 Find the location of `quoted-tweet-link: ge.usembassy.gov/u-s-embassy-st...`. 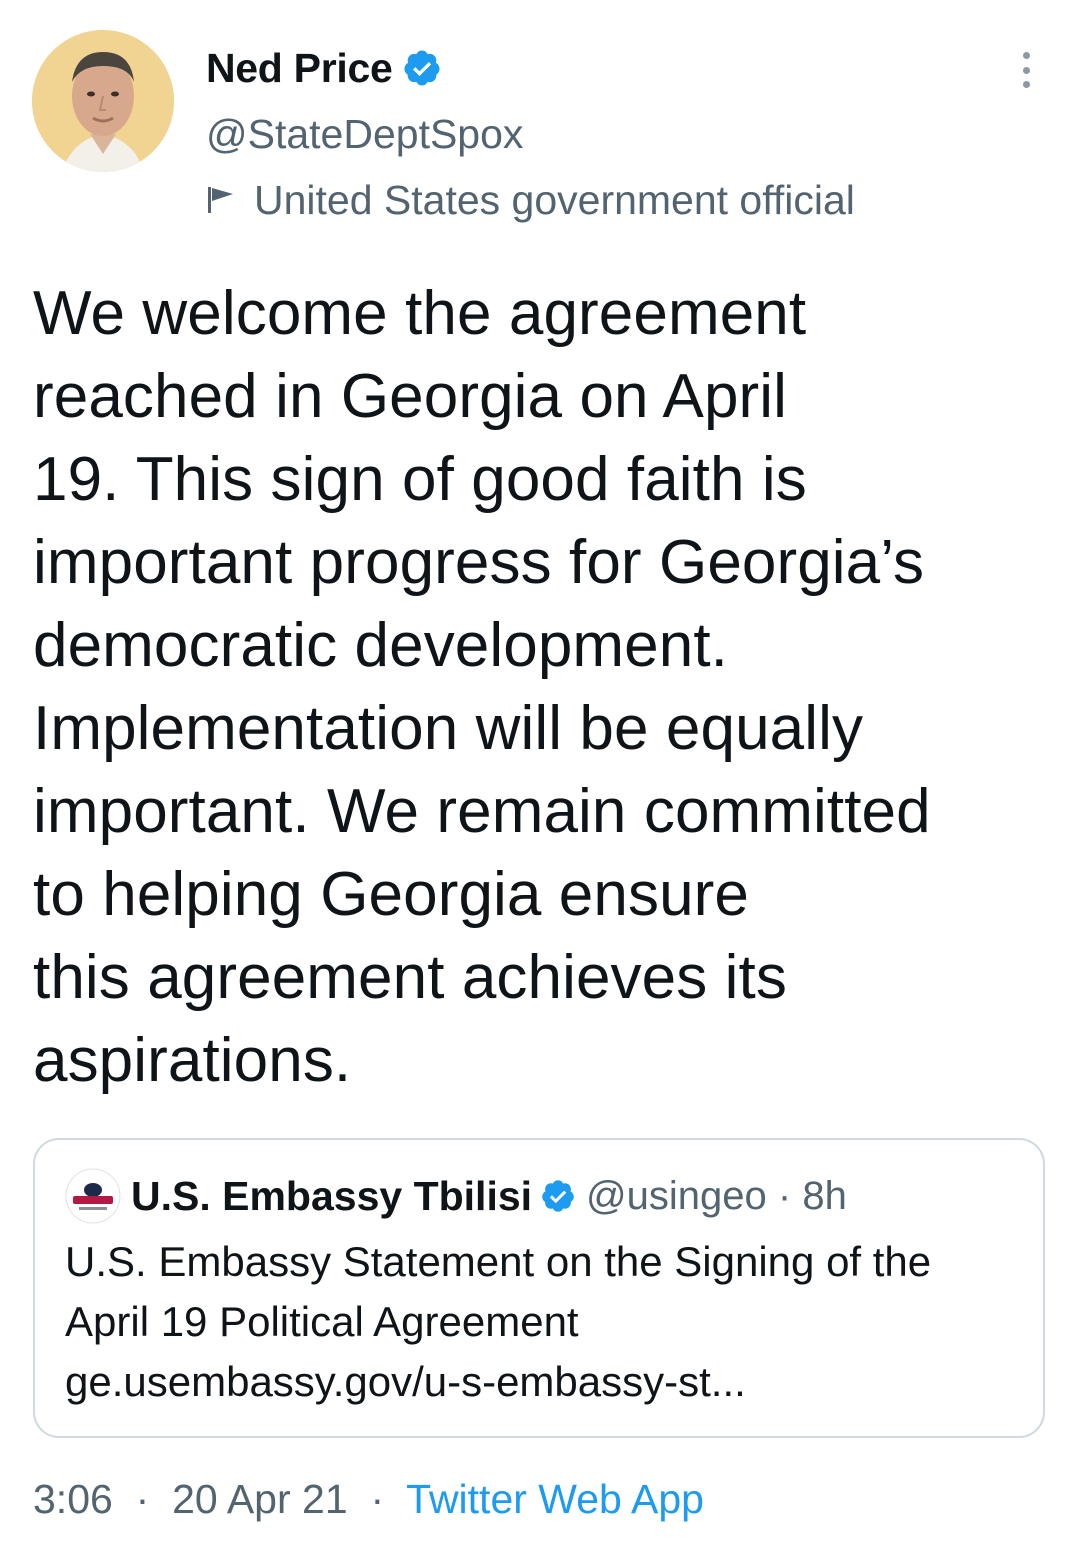

quoted-tweet-link: ge.usembassy.gov/u-s-embassy-st... is located at coordinates (405, 1382).